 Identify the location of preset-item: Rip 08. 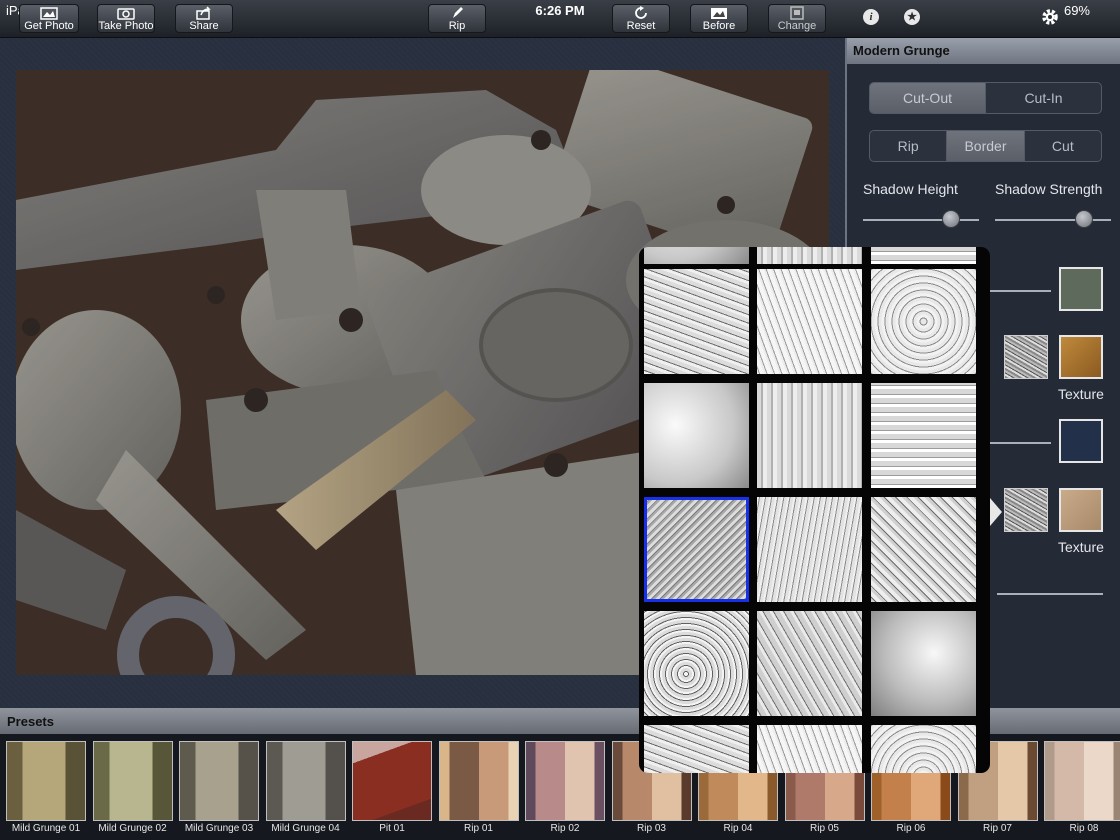
(1082, 789).